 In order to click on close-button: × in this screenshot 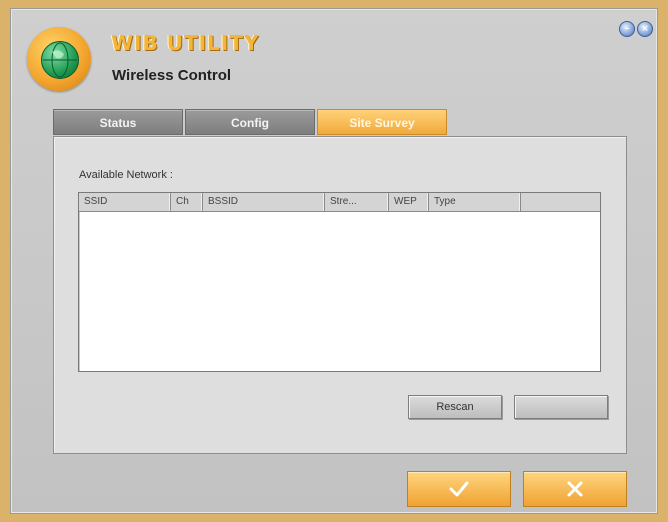, I will do `click(645, 29)`.